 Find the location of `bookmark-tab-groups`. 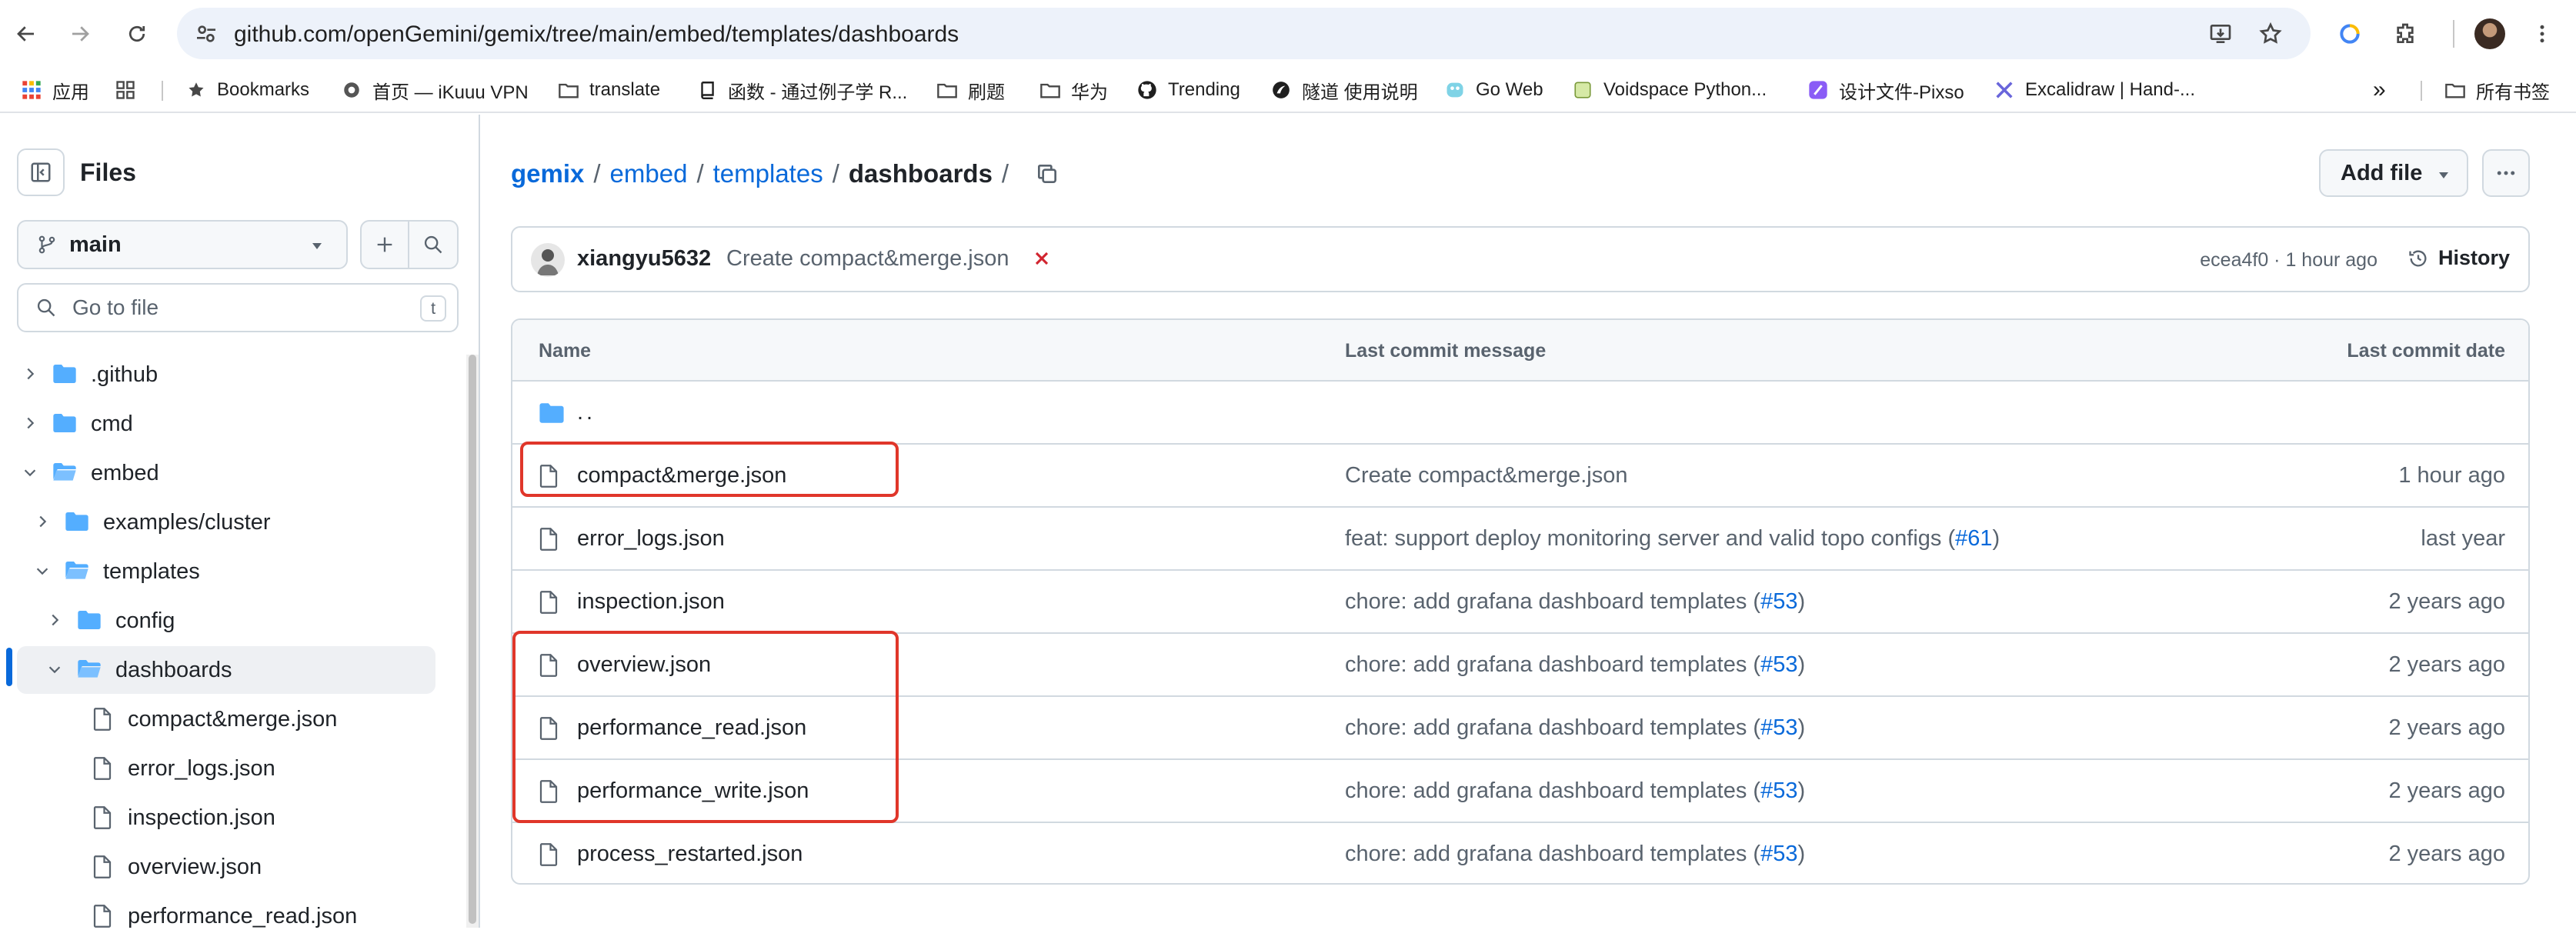

bookmark-tab-groups is located at coordinates (130, 90).